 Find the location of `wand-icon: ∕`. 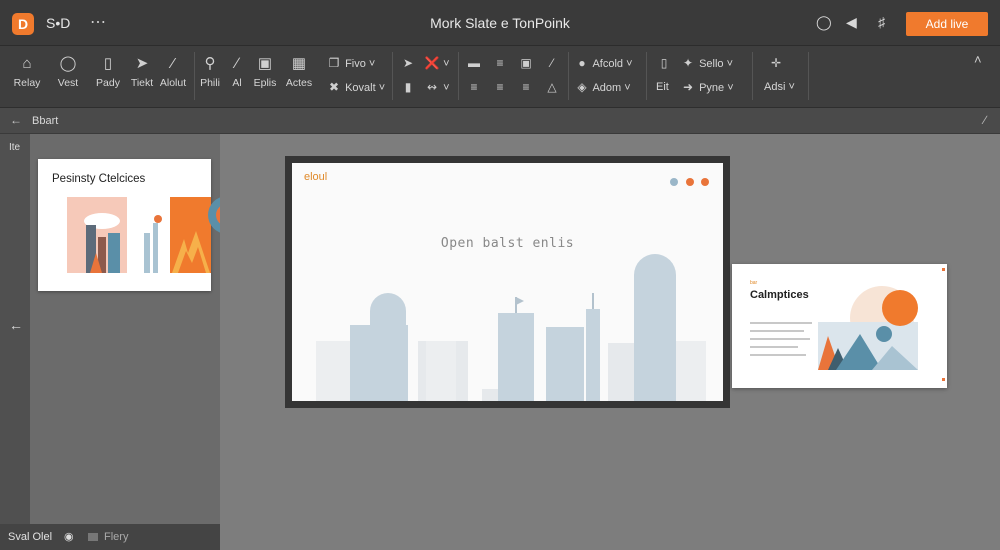

wand-icon: ∕ is located at coordinates (237, 63).